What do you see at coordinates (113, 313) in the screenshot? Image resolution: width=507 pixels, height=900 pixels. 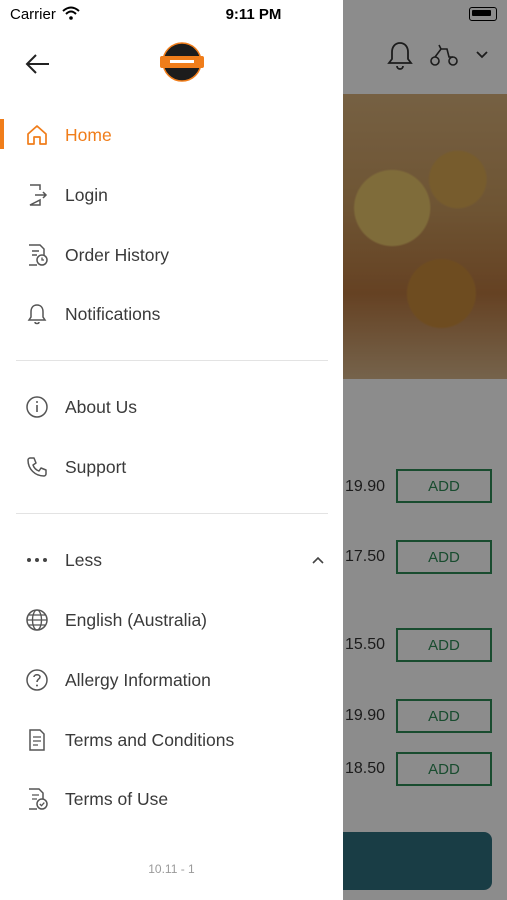 I see `nav-label: Notifications` at bounding box center [113, 313].